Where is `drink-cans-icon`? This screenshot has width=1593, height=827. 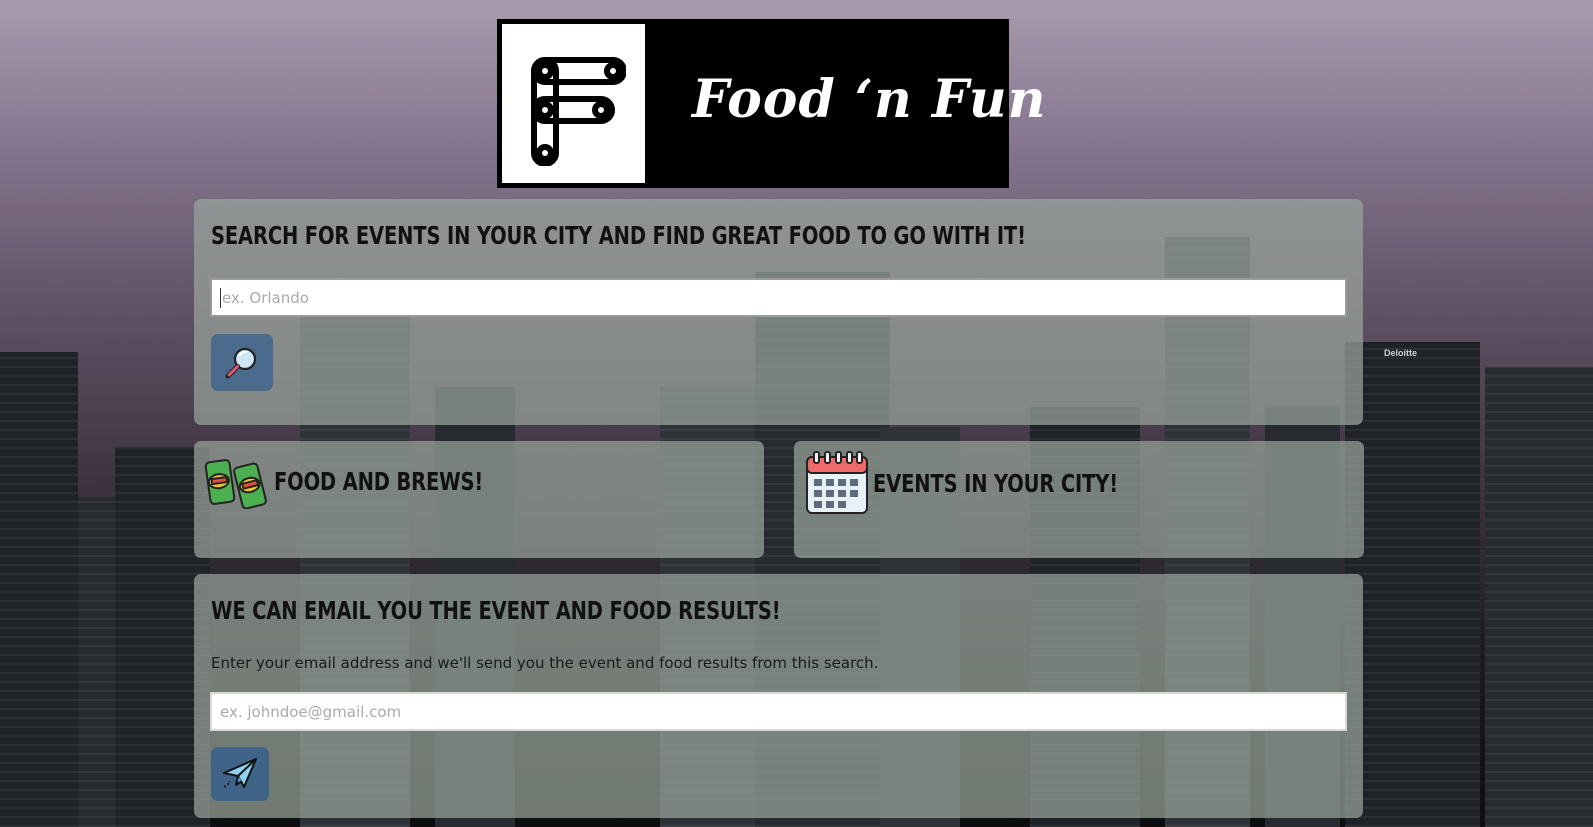 drink-cans-icon is located at coordinates (235, 484).